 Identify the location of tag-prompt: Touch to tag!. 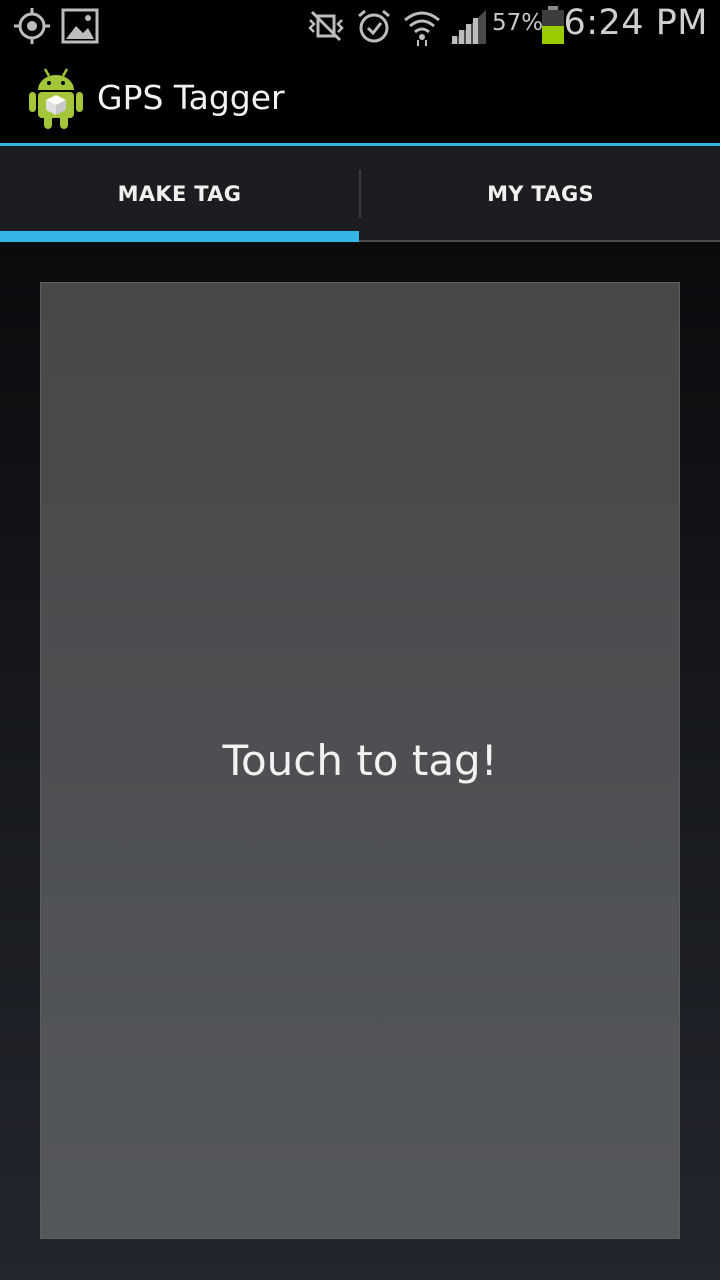
(360, 760).